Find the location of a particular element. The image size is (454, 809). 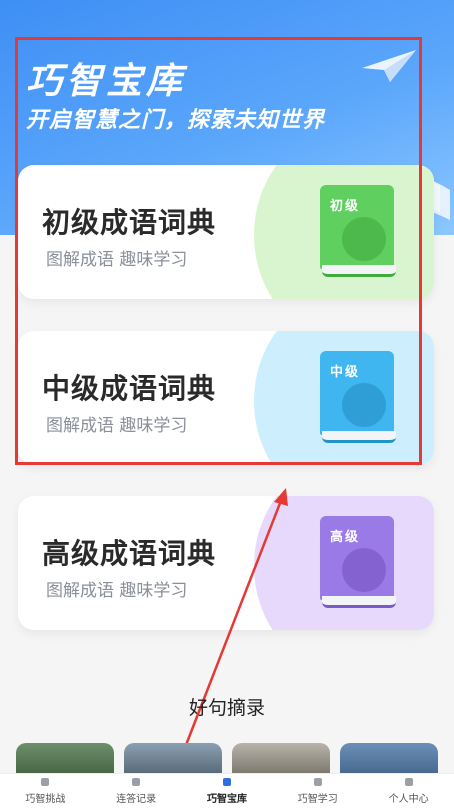

tab-treasury: 巧智宝库 is located at coordinates (227, 791).